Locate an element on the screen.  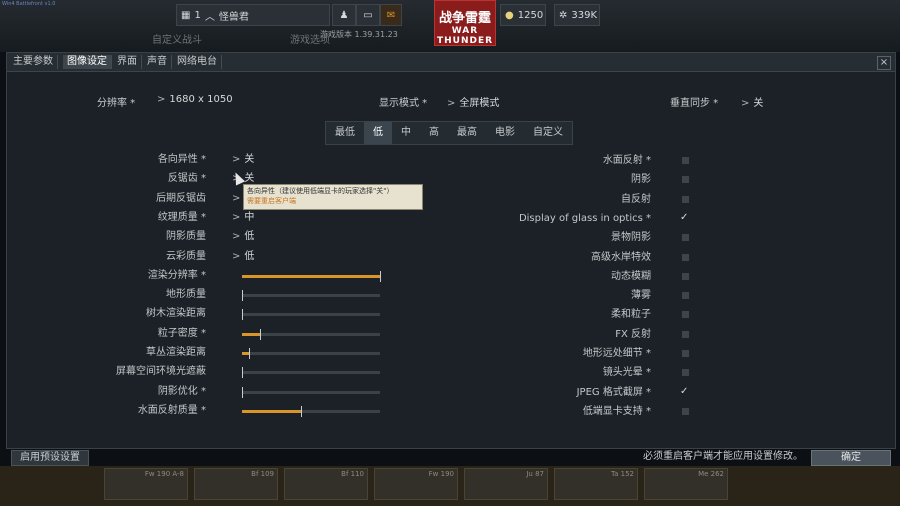
toggle-row: 薄雾 is located at coordinates (451, 296).